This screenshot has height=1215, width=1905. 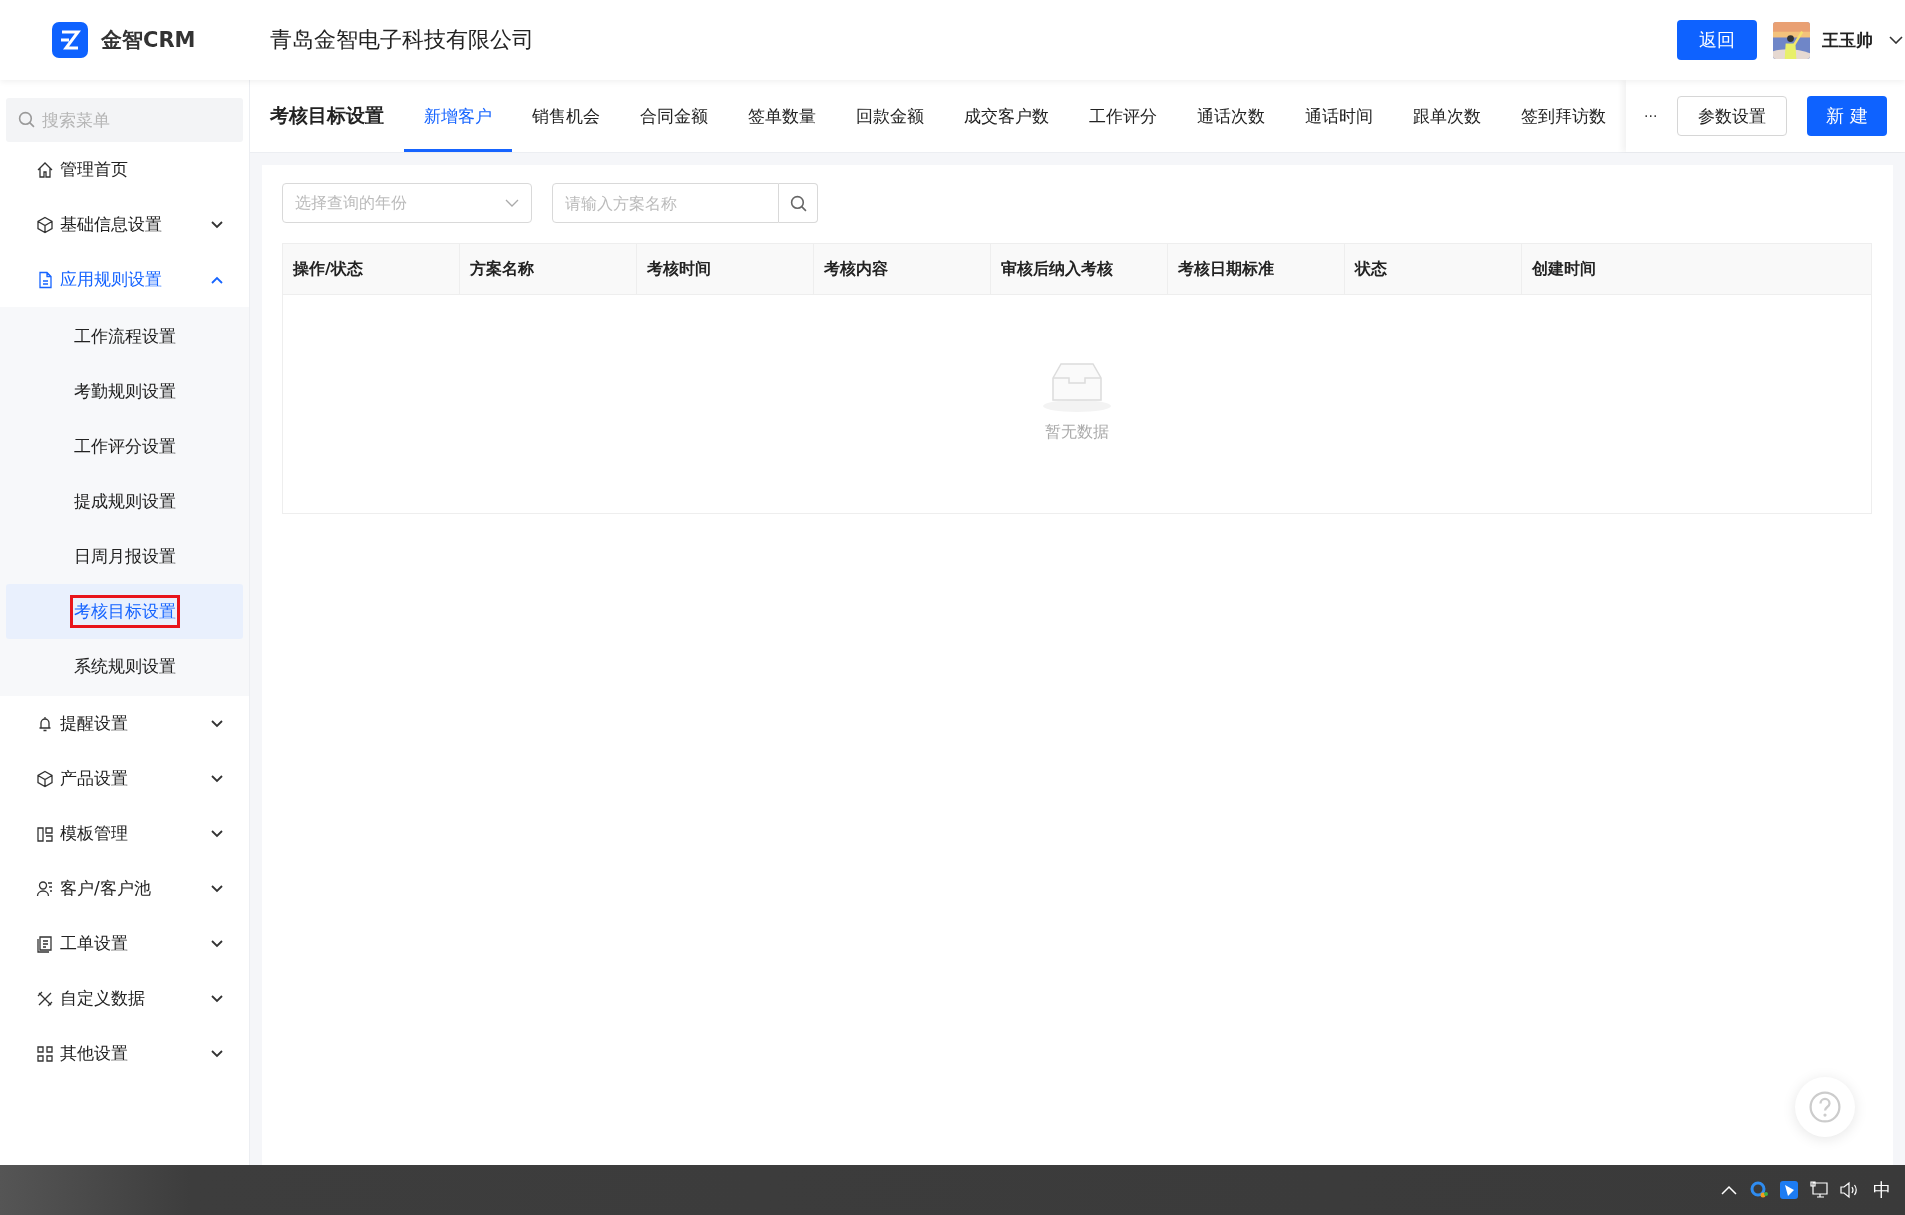 I want to click on grid-icon, so click(x=45, y=1053).